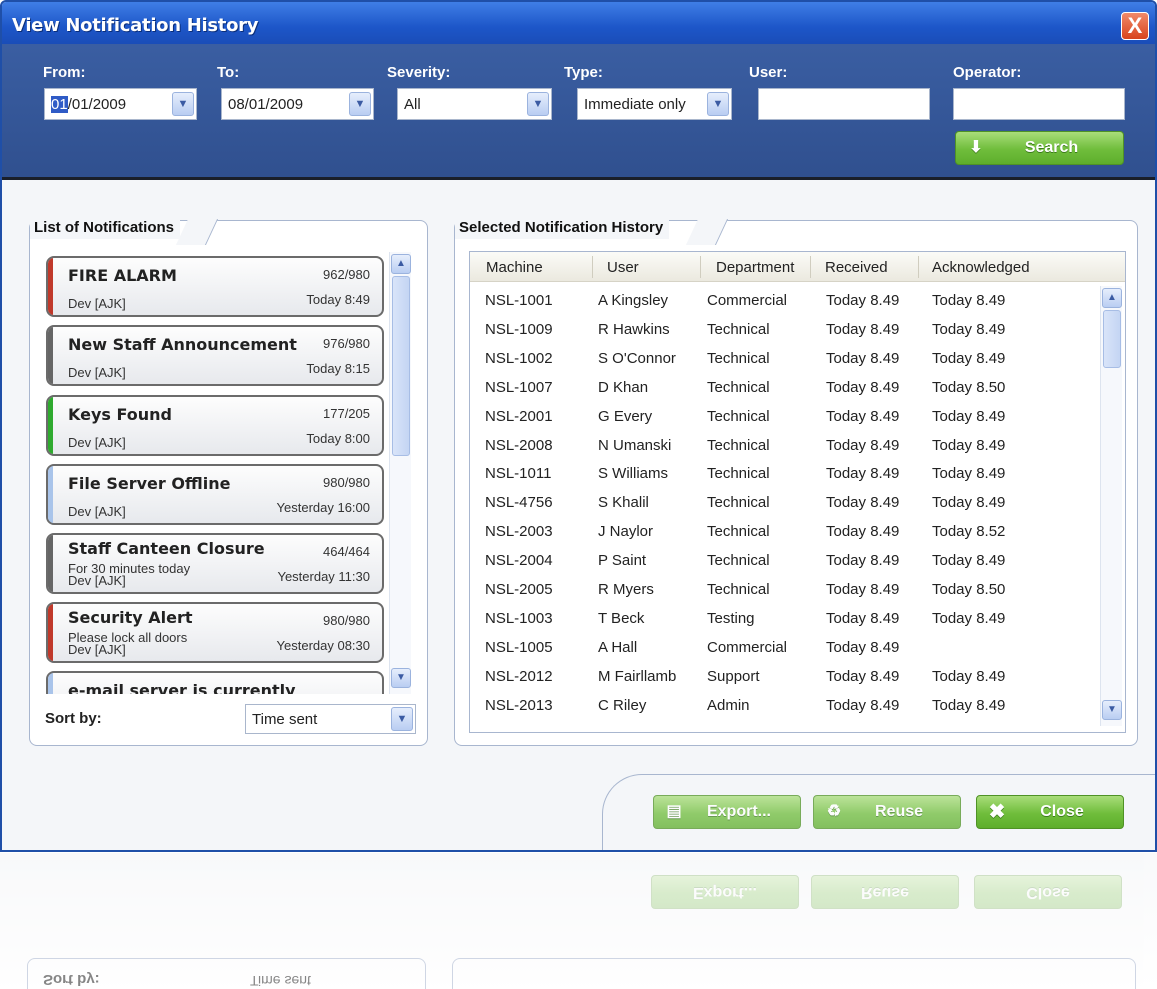 The height and width of the screenshot is (989, 1157). Describe the element at coordinates (844, 104) in the screenshot. I see `user-input` at that location.